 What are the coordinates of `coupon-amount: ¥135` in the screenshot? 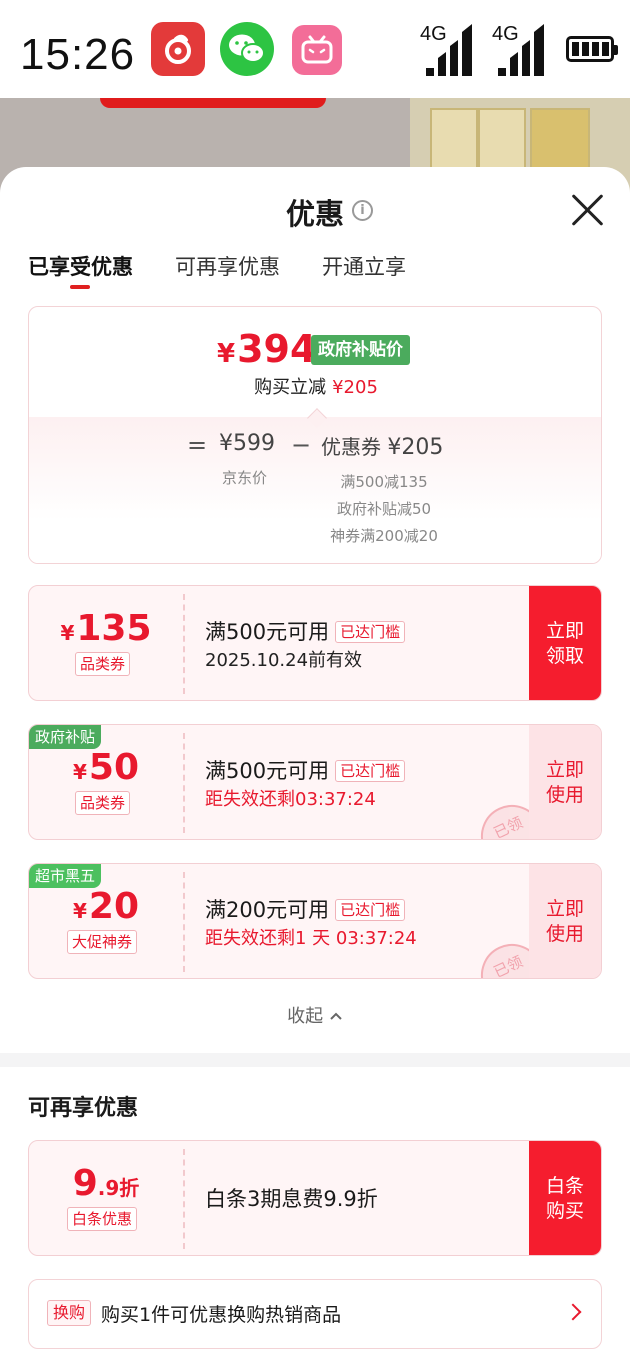 It's located at (106, 628).